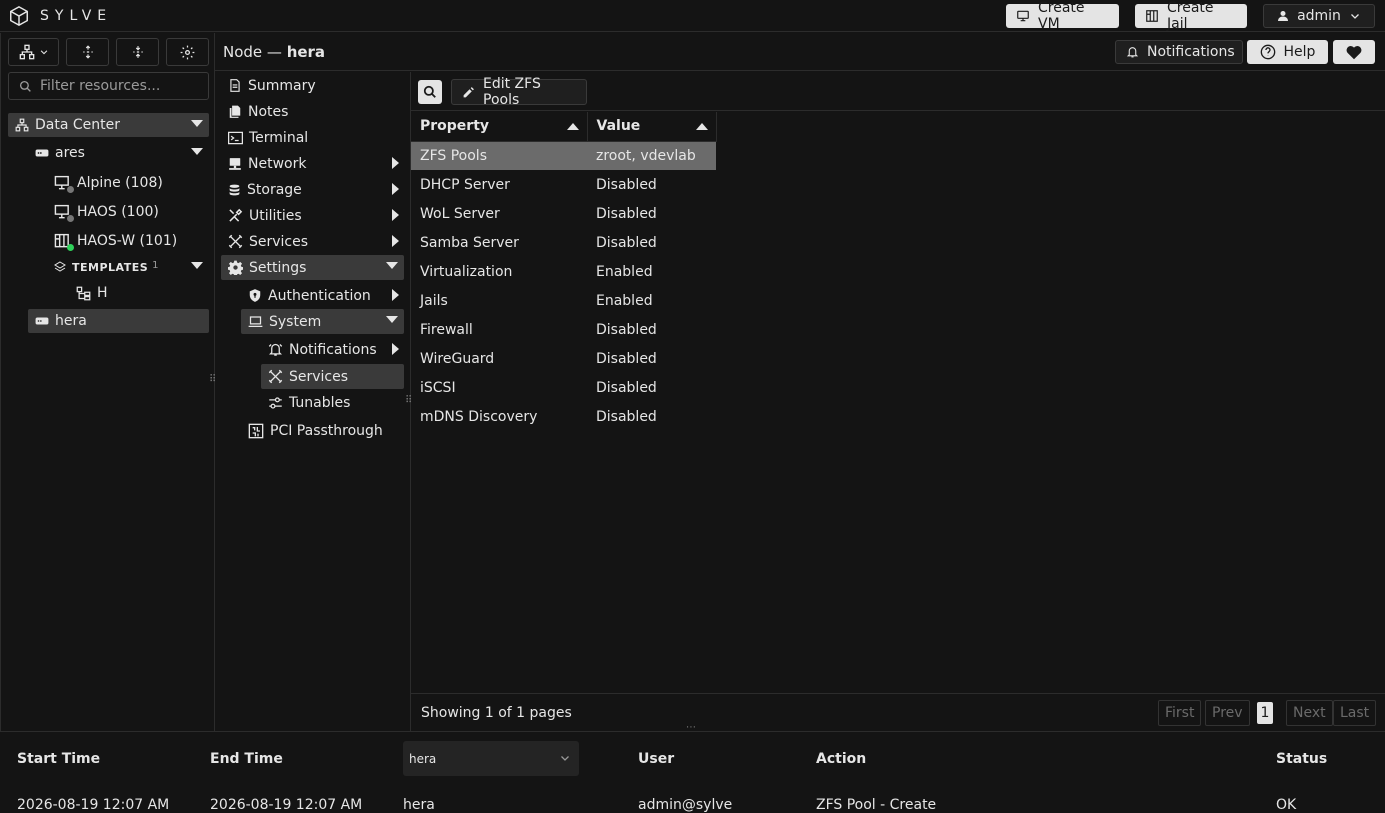 Image resolution: width=1385 pixels, height=813 pixels. What do you see at coordinates (841, 759) in the screenshot?
I see `column-header-action: Action` at bounding box center [841, 759].